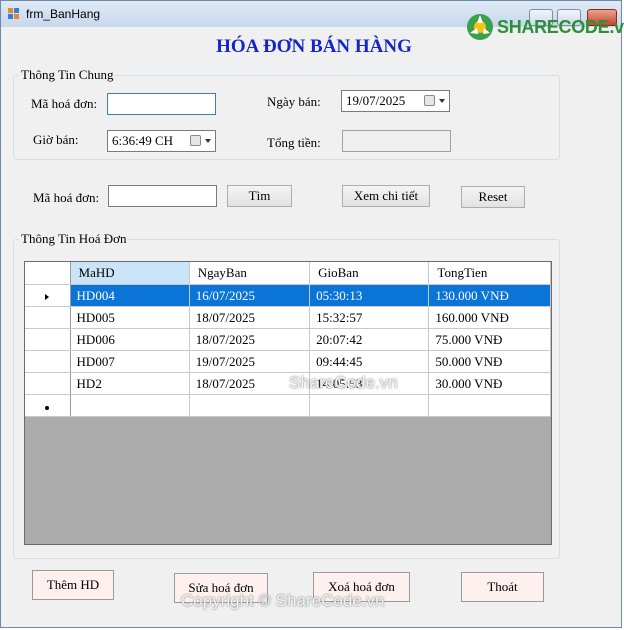 The height and width of the screenshot is (630, 624). Describe the element at coordinates (130, 317) in the screenshot. I see `cell-mahd: HD005` at that location.